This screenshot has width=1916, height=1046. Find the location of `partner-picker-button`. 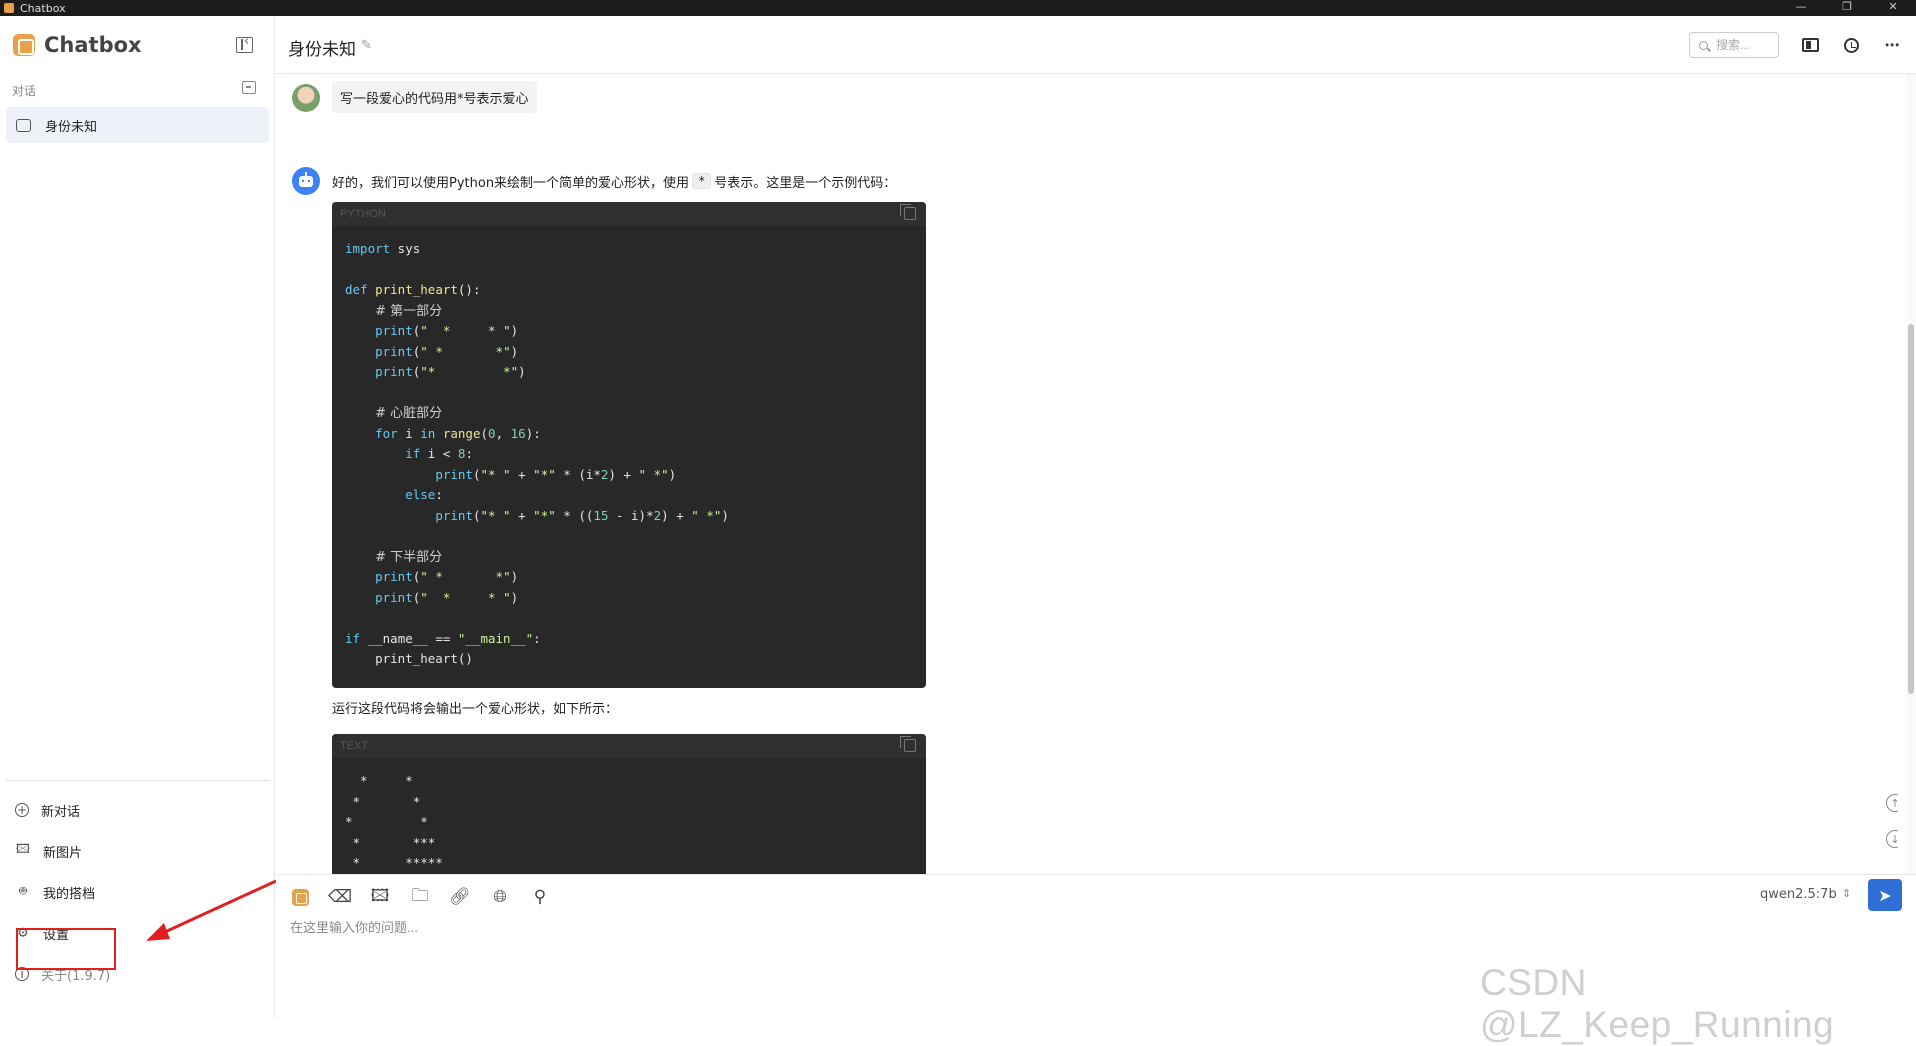

partner-picker-button is located at coordinates (300, 897).